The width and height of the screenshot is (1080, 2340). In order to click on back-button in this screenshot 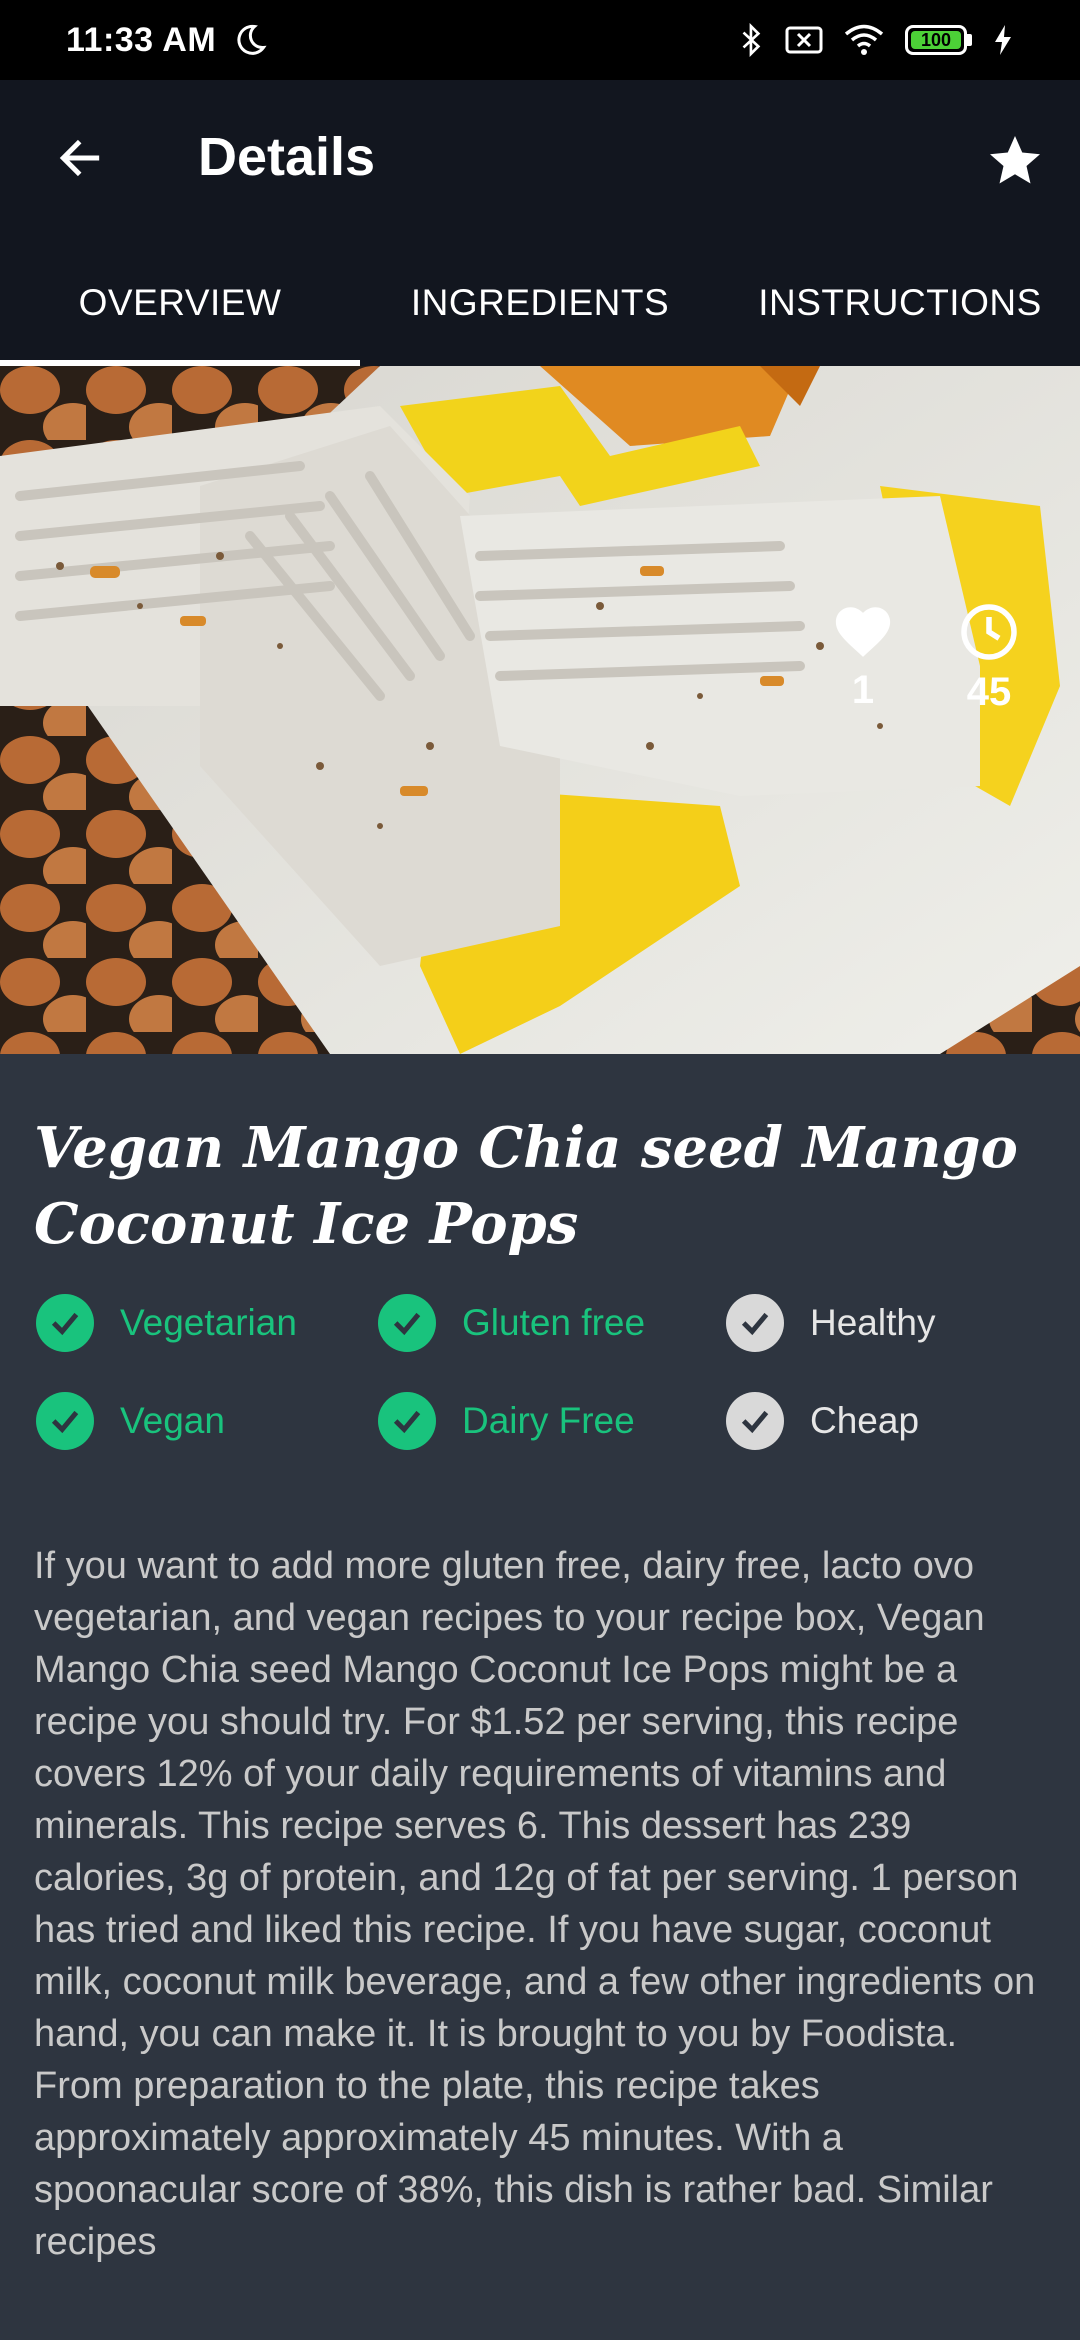, I will do `click(80, 158)`.